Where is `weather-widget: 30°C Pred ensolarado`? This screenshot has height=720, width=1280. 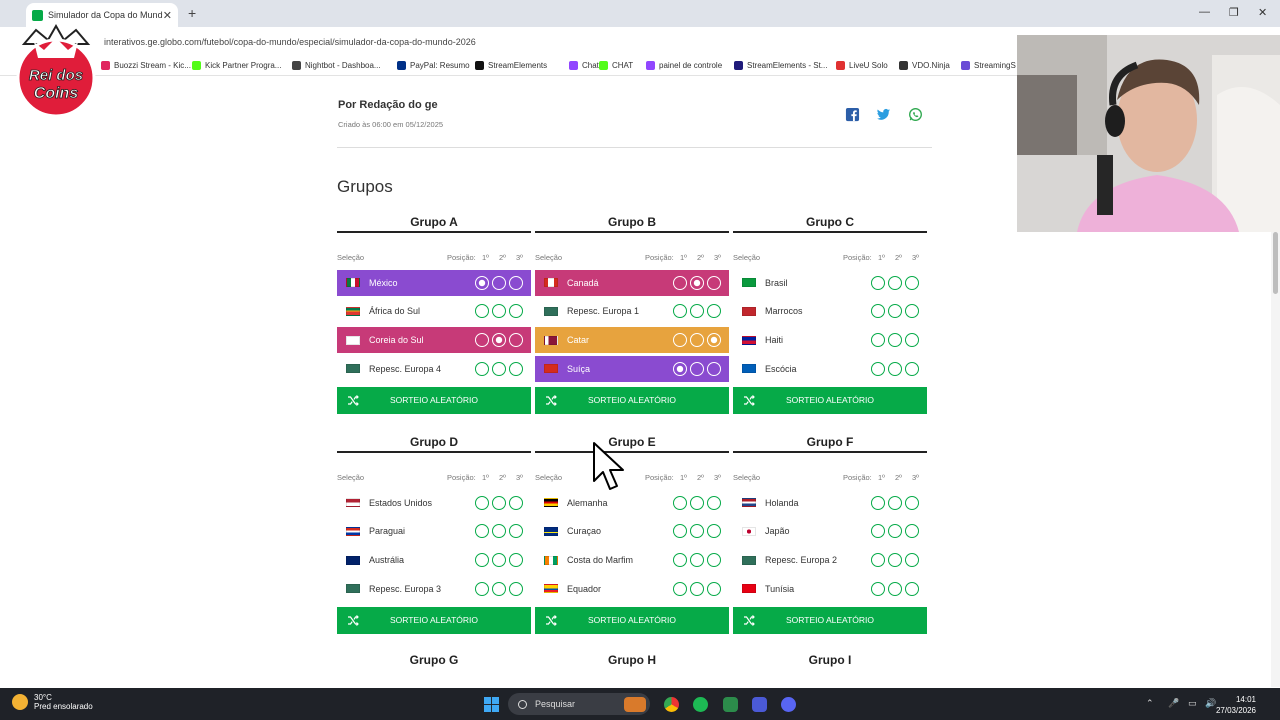 weather-widget: 30°C Pred ensolarado is located at coordinates (52, 702).